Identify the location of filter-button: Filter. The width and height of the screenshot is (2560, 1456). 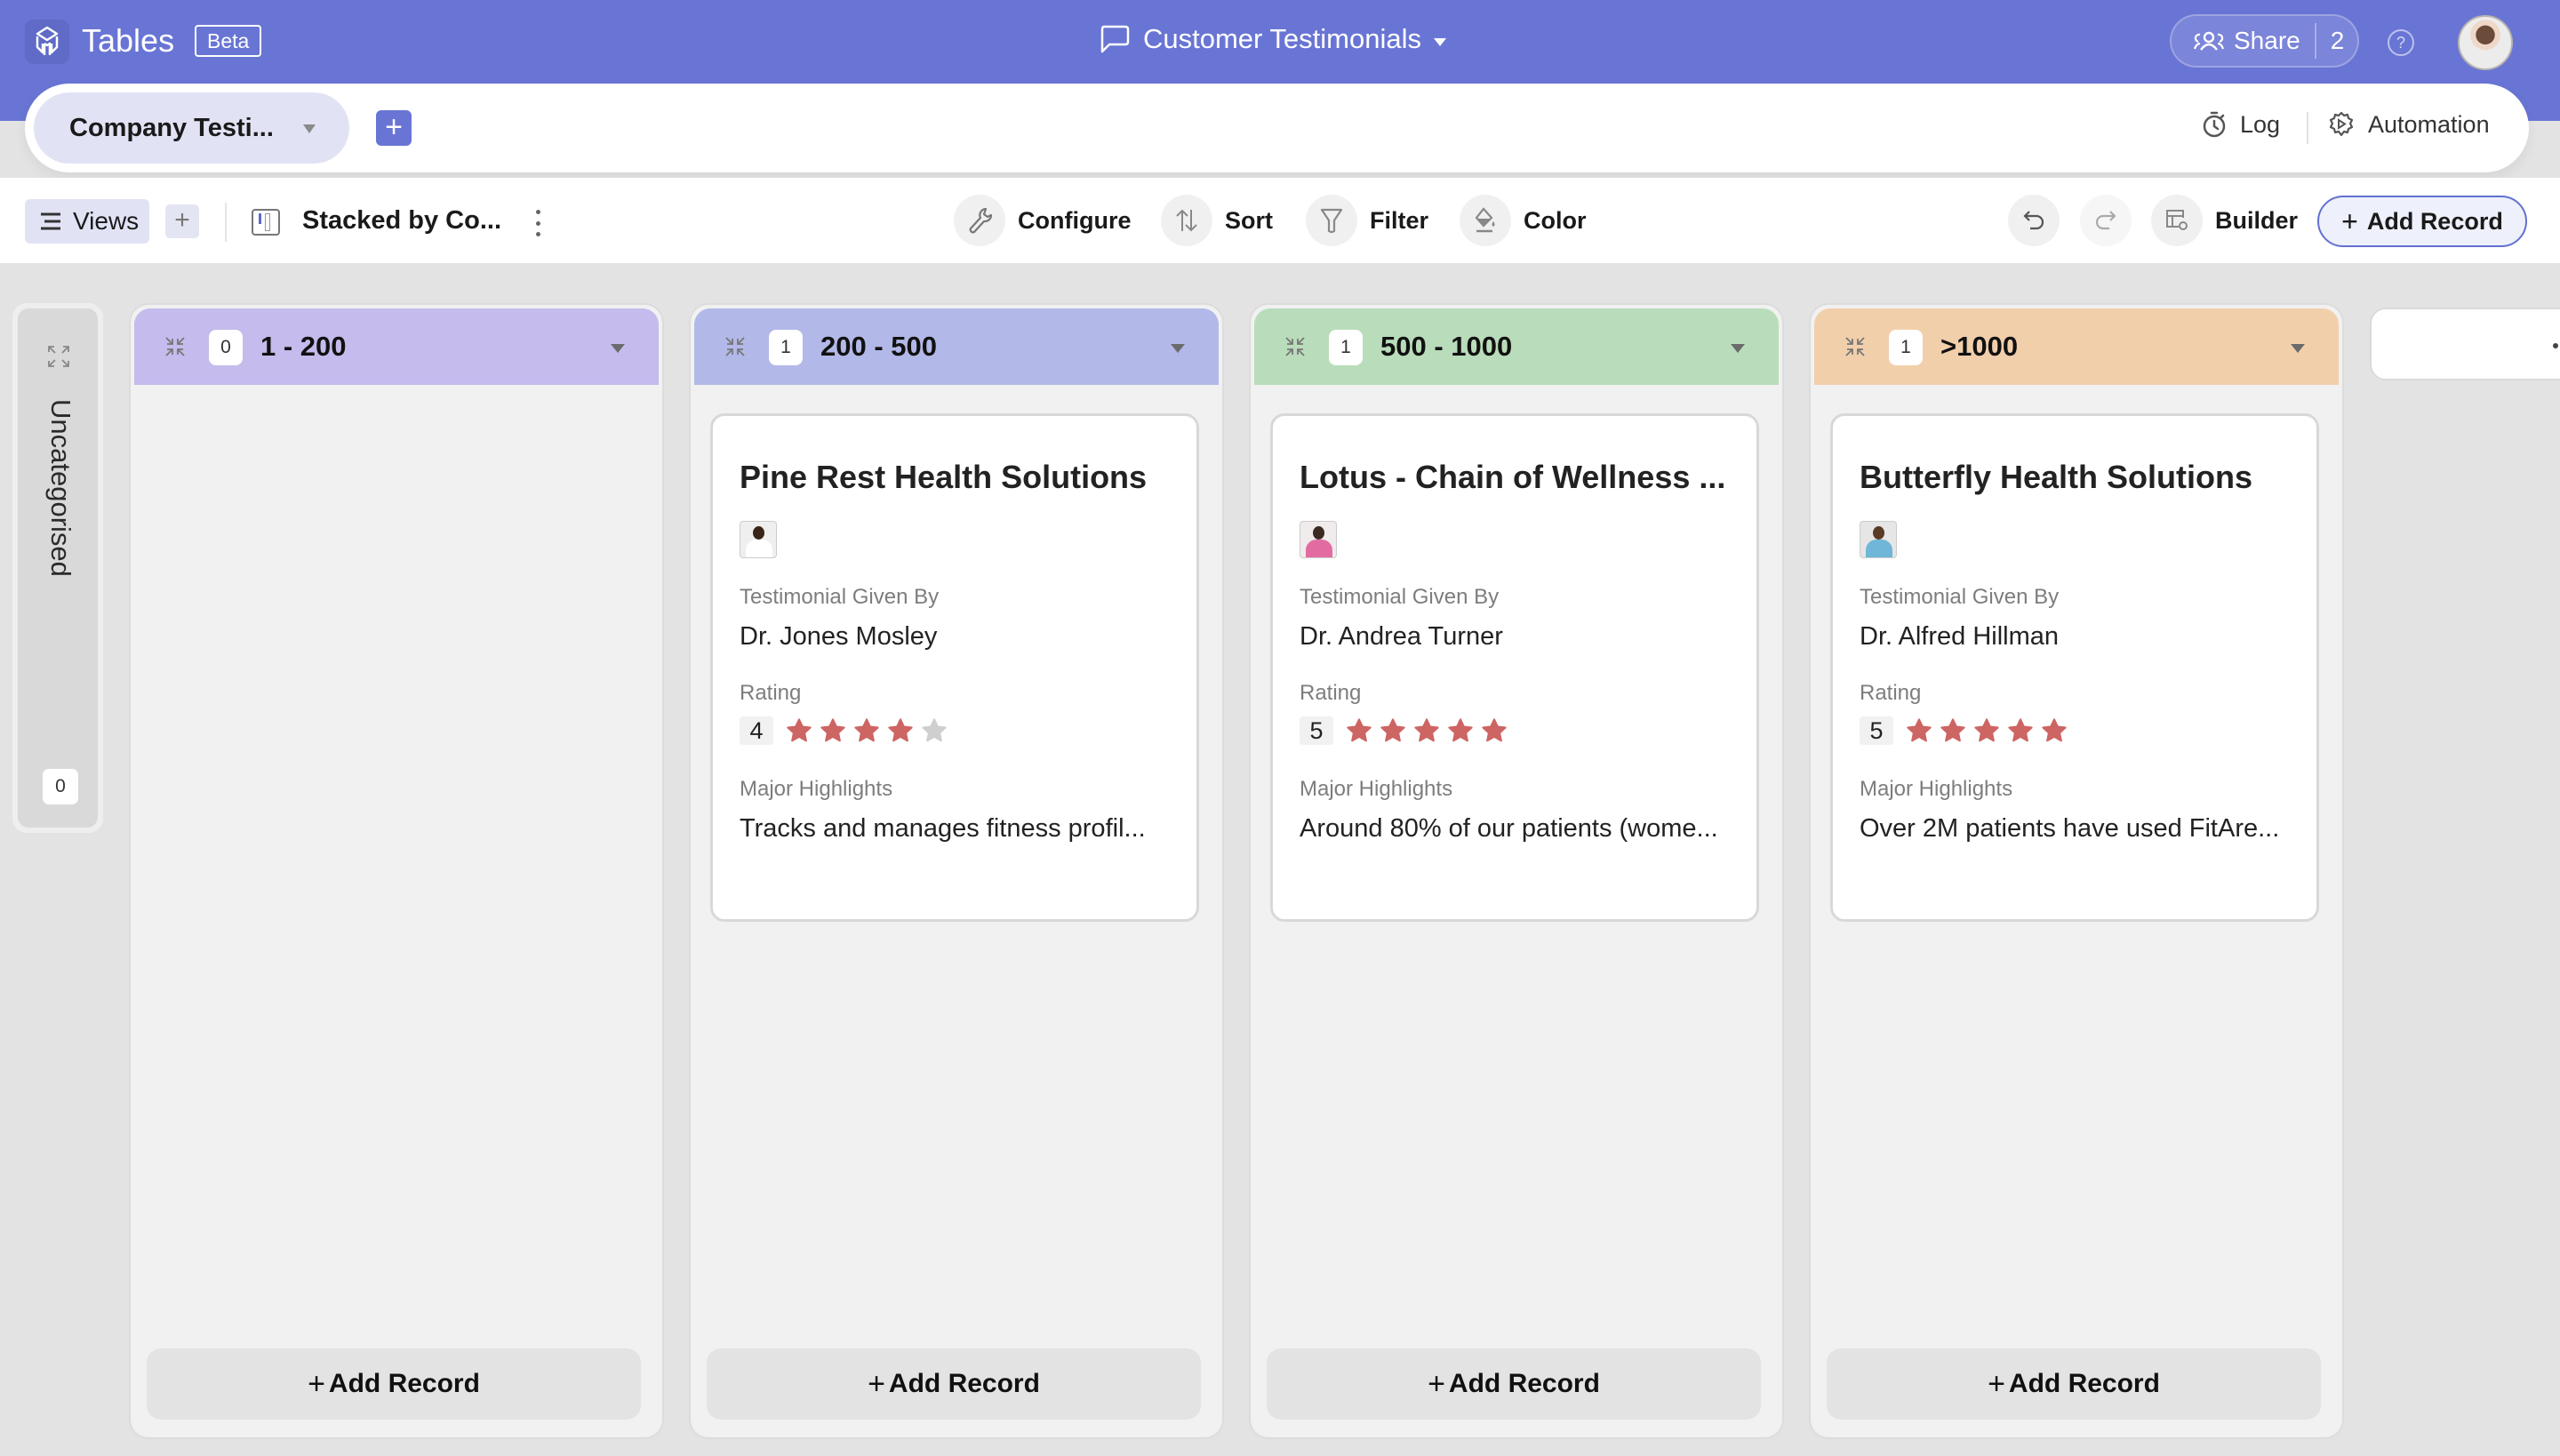
(1367, 220).